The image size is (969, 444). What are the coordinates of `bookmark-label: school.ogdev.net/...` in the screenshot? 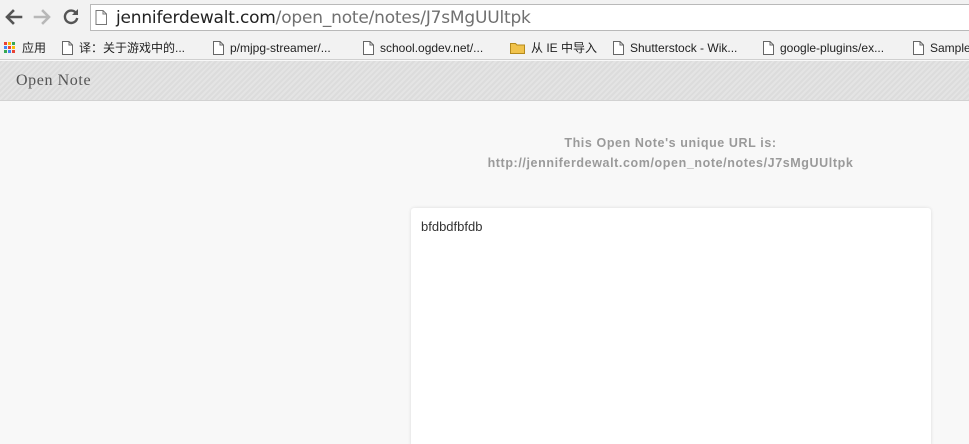 It's located at (432, 47).